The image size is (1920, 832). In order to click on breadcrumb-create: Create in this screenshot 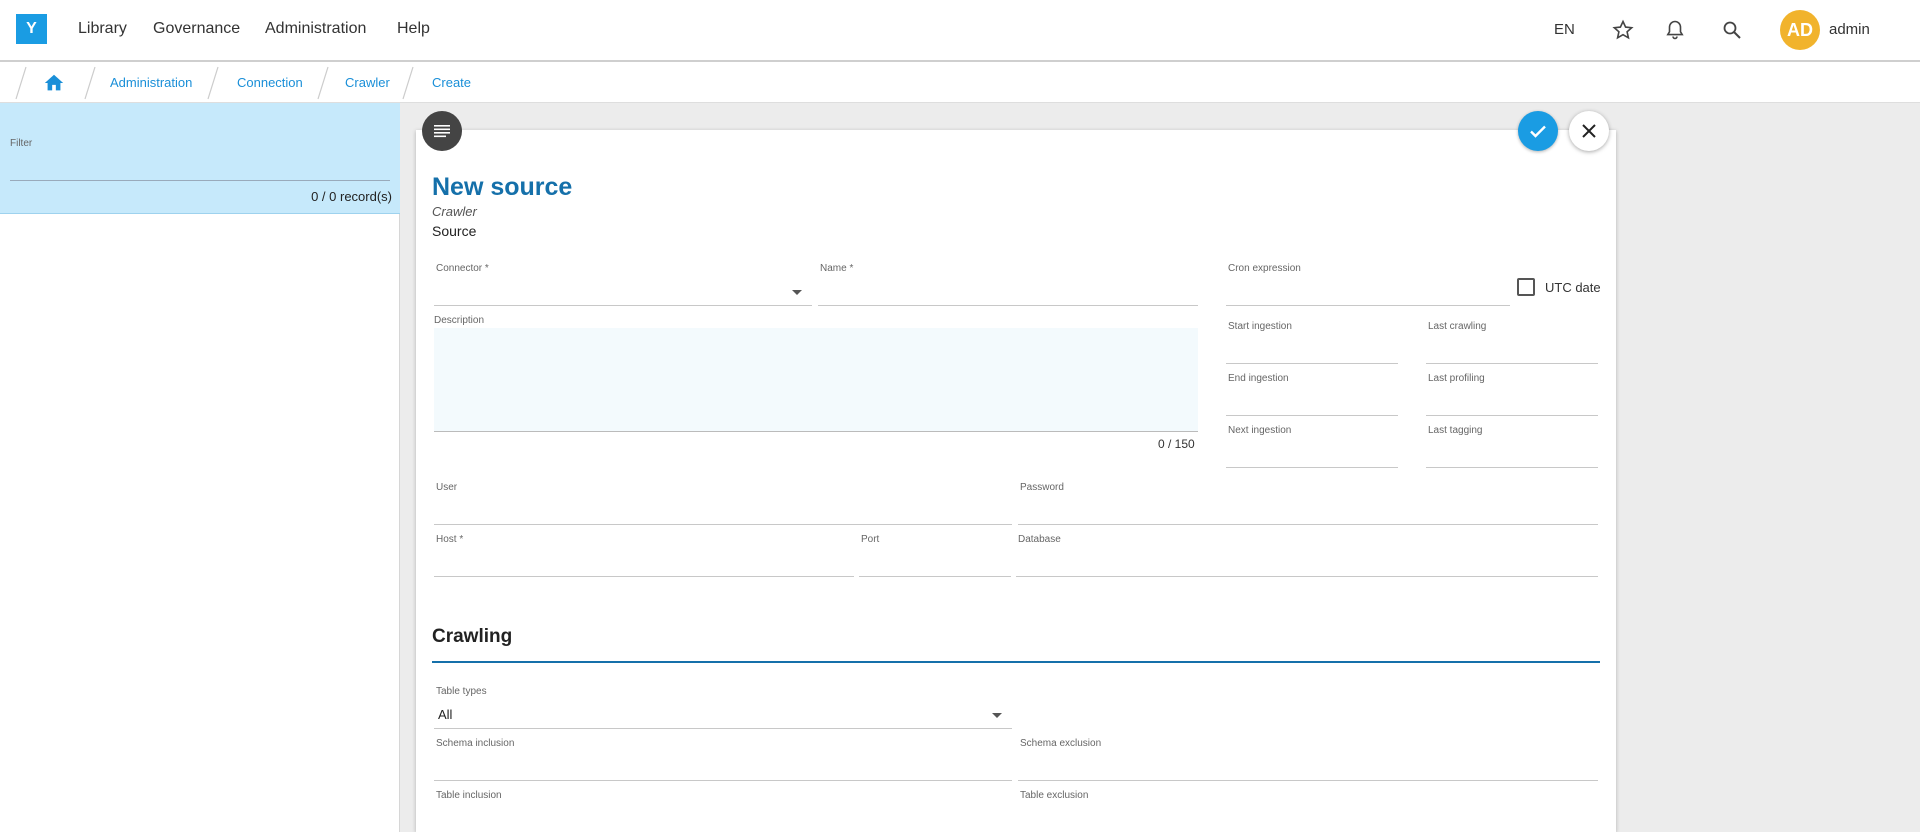, I will do `click(451, 82)`.